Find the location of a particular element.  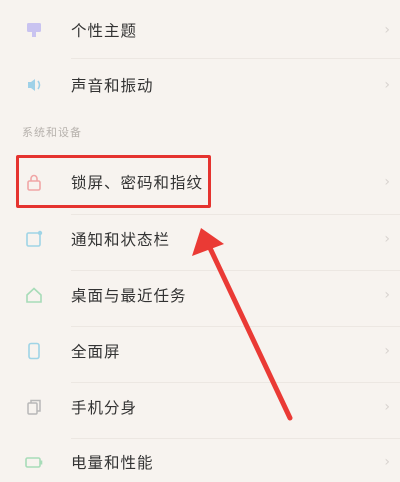

settings-item-battery: 电量和性能 › is located at coordinates (200, 462).